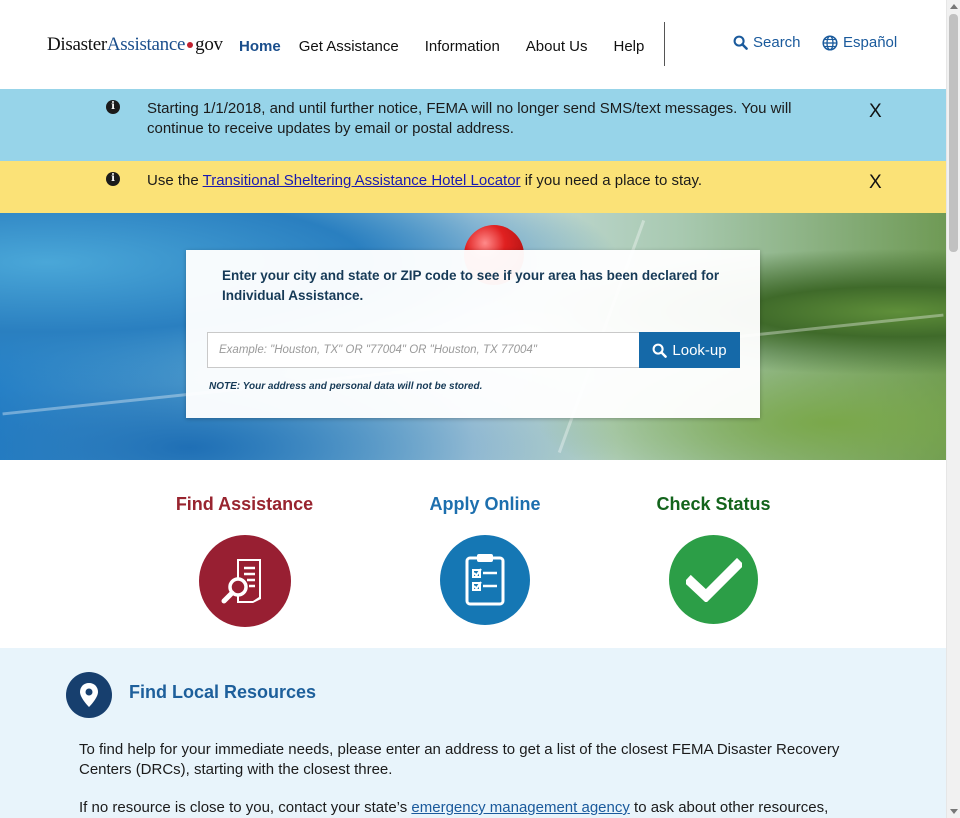 The image size is (960, 818). What do you see at coordinates (423, 350) in the screenshot?
I see `location-search-input` at bounding box center [423, 350].